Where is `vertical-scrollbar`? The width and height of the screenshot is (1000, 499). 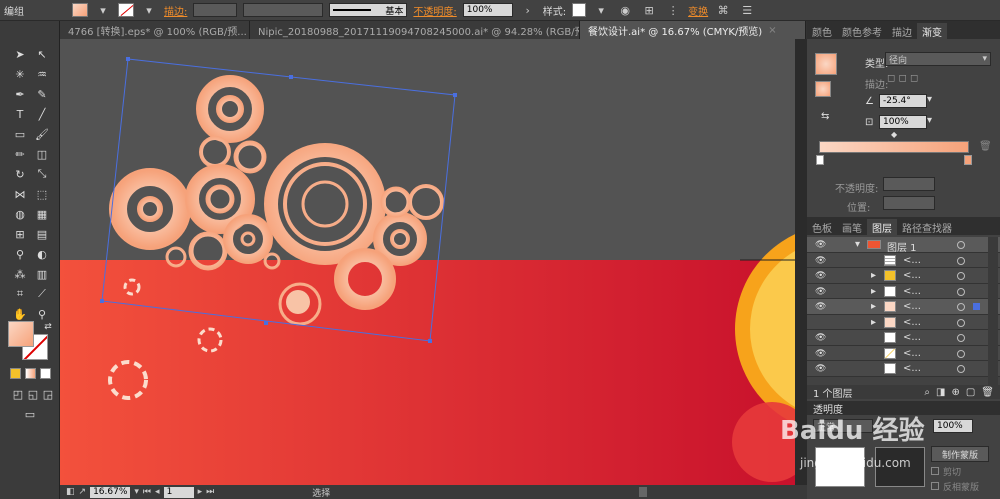
vertical-scrollbar is located at coordinates (801, 262).